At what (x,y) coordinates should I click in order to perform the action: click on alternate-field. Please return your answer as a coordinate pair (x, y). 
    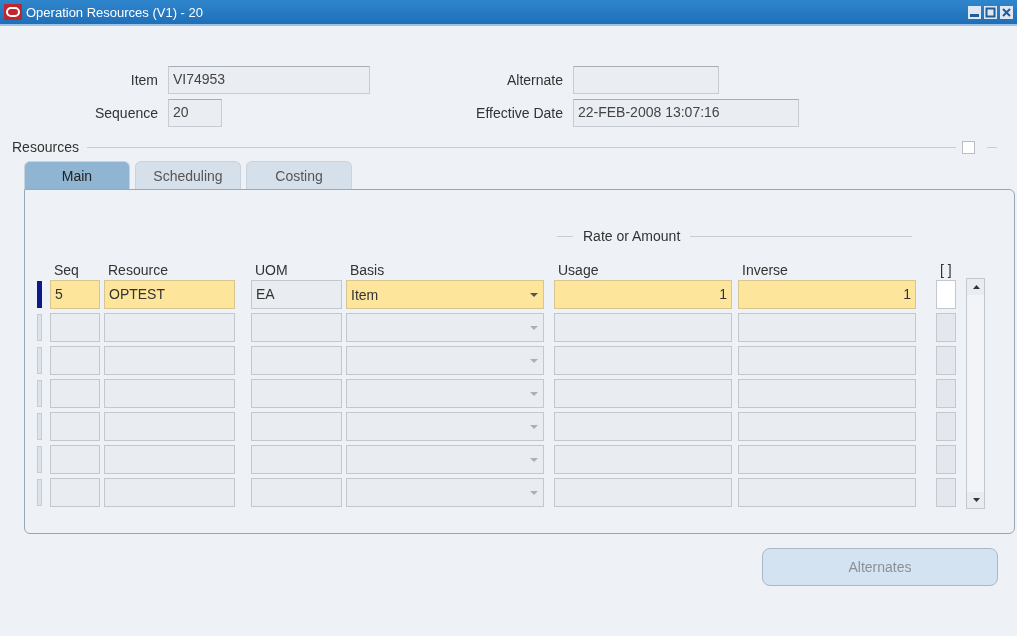
    Looking at the image, I should click on (646, 80).